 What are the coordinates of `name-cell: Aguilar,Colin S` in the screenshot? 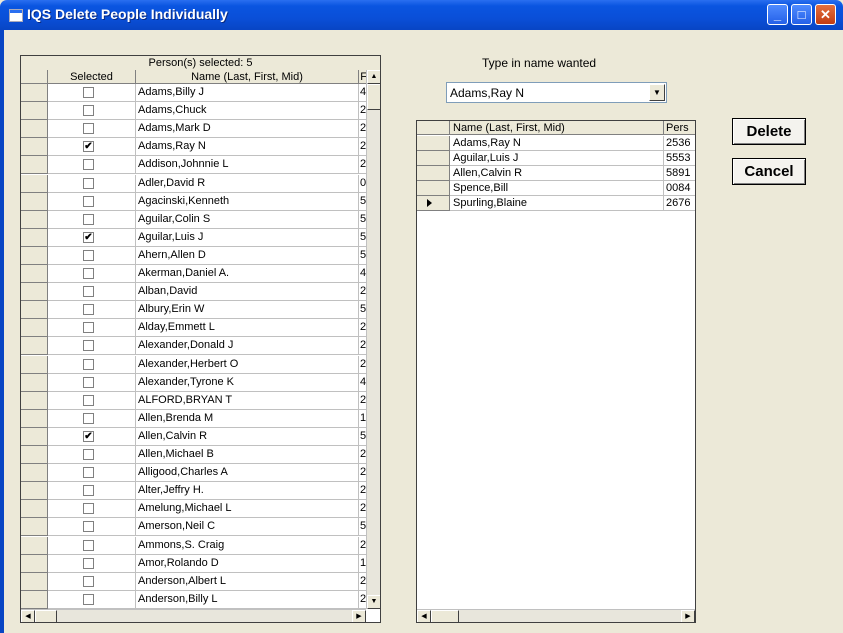 It's located at (247, 219).